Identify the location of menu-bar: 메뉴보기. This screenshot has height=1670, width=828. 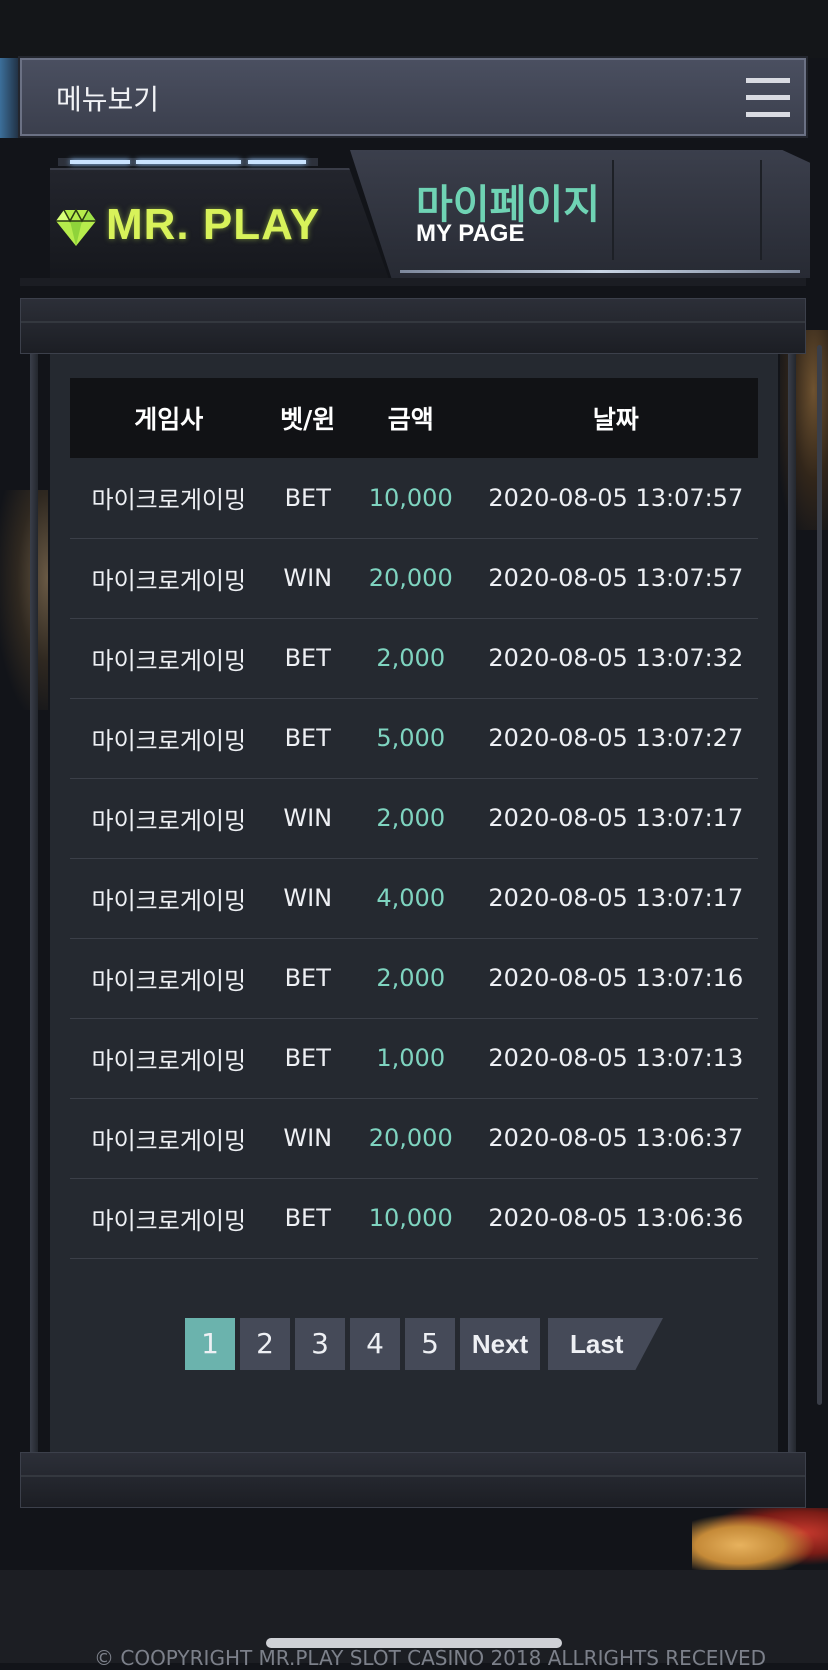
(413, 97).